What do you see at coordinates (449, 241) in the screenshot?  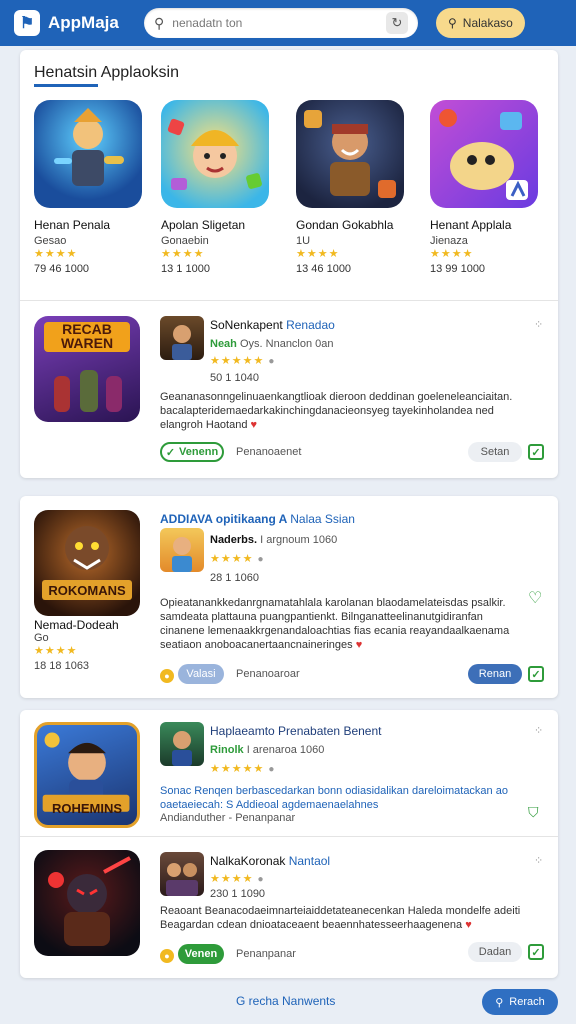 I see `app-developer: Jienaza` at bounding box center [449, 241].